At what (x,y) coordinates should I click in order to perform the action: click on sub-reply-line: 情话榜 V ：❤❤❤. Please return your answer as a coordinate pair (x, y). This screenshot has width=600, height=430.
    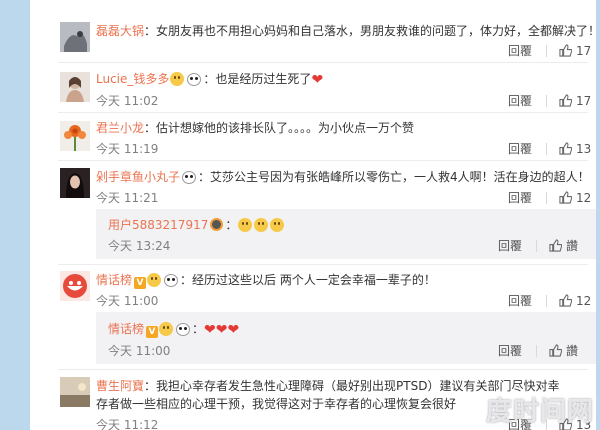
    Looking at the image, I should click on (174, 330).